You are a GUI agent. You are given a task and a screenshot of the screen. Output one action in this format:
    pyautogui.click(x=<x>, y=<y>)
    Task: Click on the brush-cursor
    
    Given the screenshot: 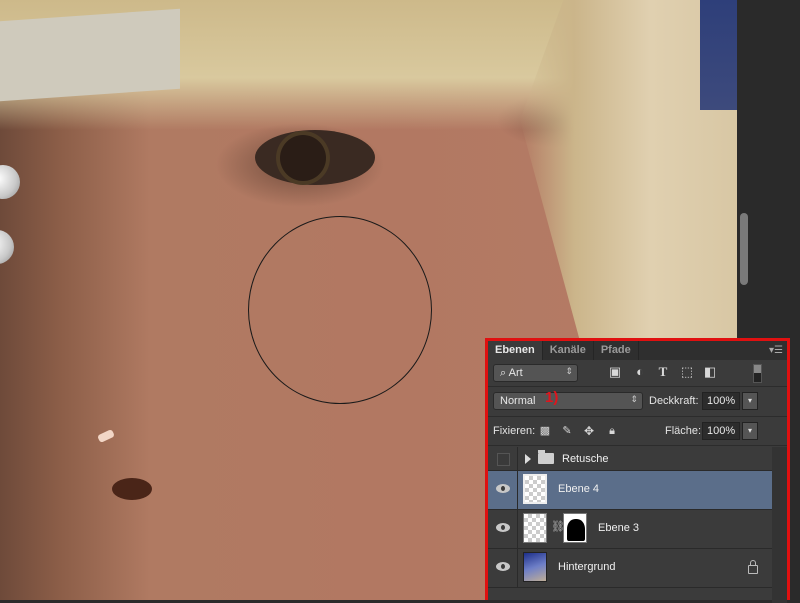 What is the action you would take?
    pyautogui.click(x=340, y=310)
    